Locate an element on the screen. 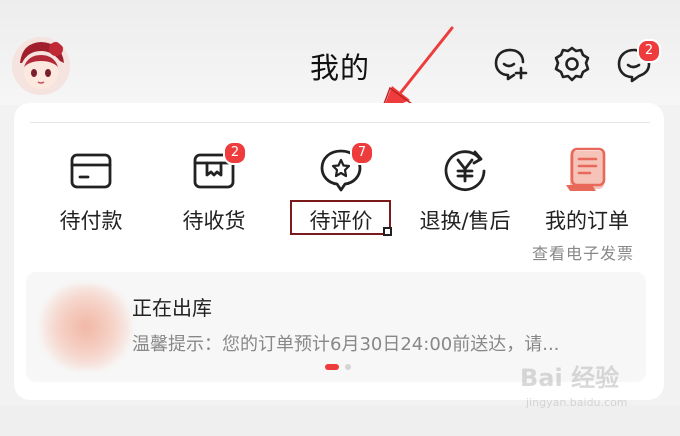 The height and width of the screenshot is (436, 680). watermark-sub: jingyan.baidu.com is located at coordinates (577, 402).